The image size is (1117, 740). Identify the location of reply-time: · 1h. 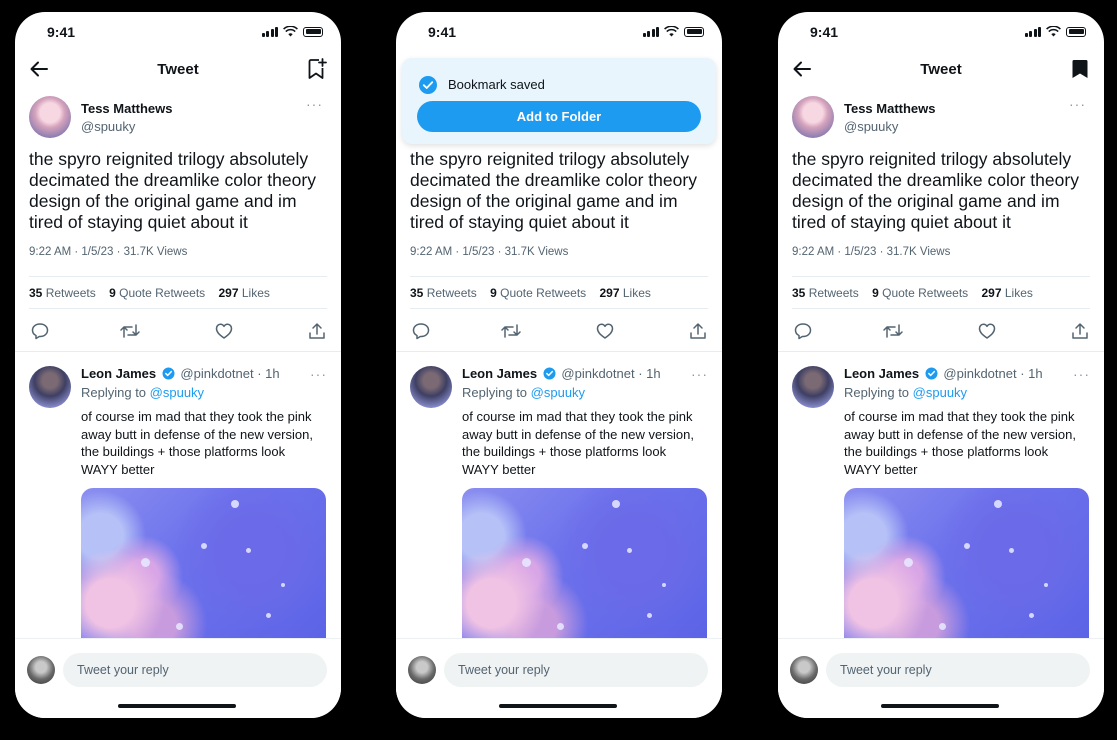
(649, 373).